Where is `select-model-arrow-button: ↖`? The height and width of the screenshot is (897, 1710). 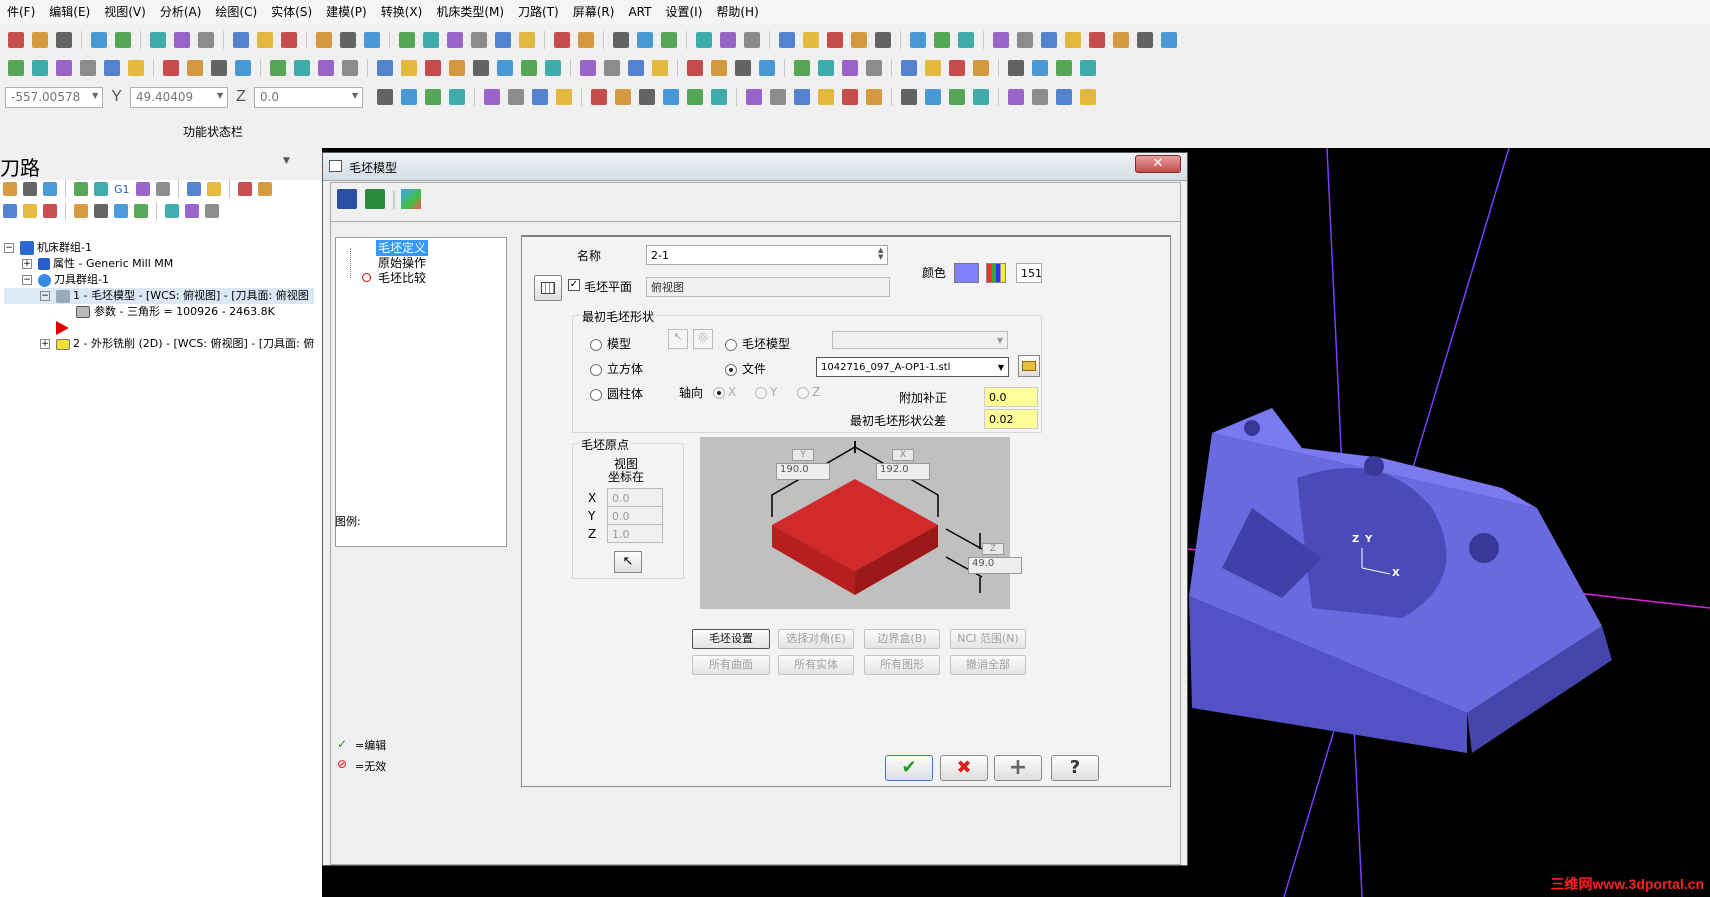 select-model-arrow-button: ↖ is located at coordinates (678, 339).